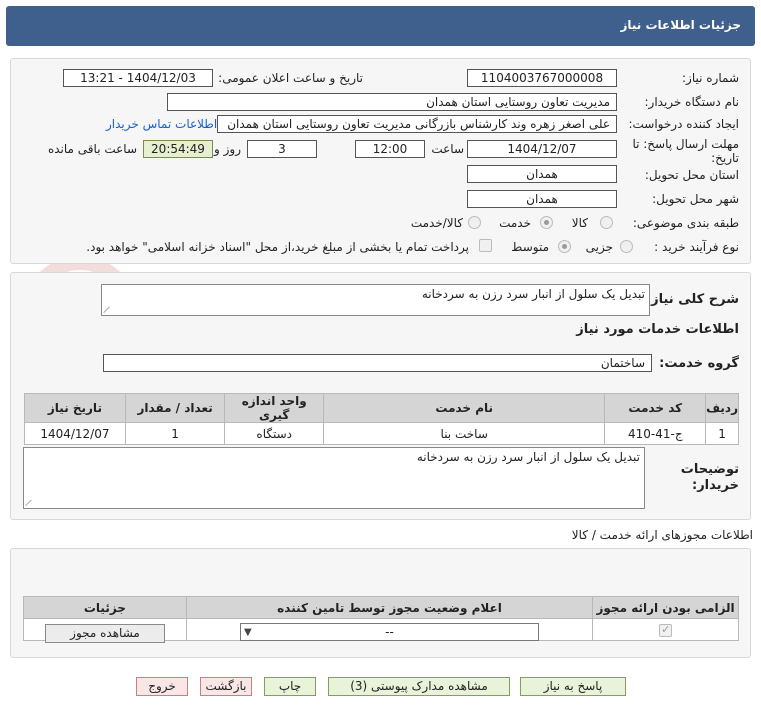  What do you see at coordinates (515, 223) in the screenshot?
I see `category-service-label: خدمت` at bounding box center [515, 223].